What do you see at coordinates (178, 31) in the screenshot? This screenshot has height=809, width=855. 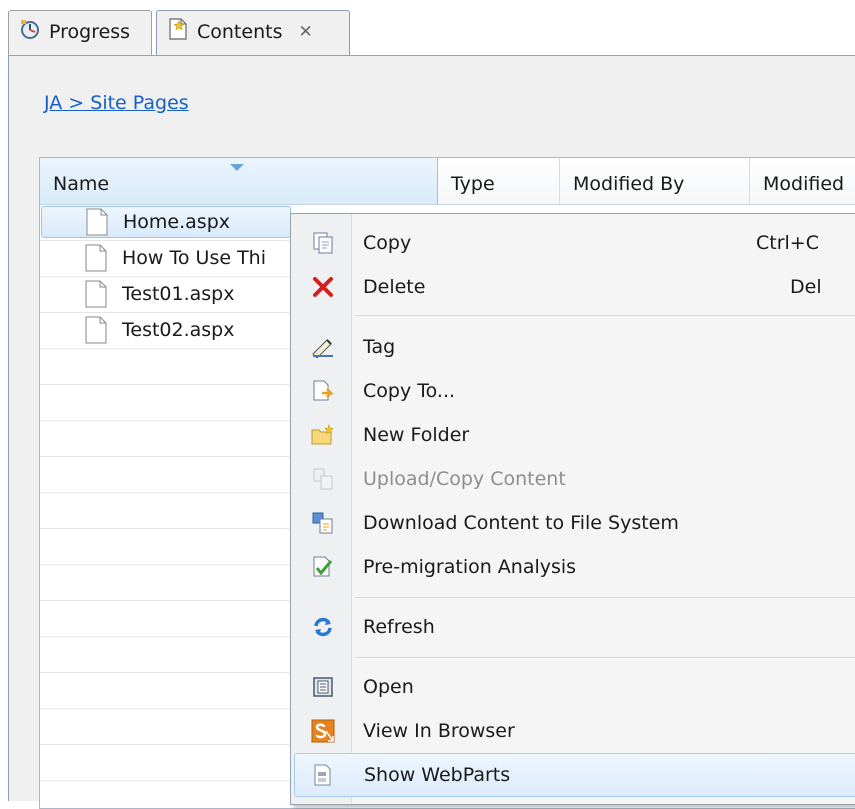 I see `contents-icon` at bounding box center [178, 31].